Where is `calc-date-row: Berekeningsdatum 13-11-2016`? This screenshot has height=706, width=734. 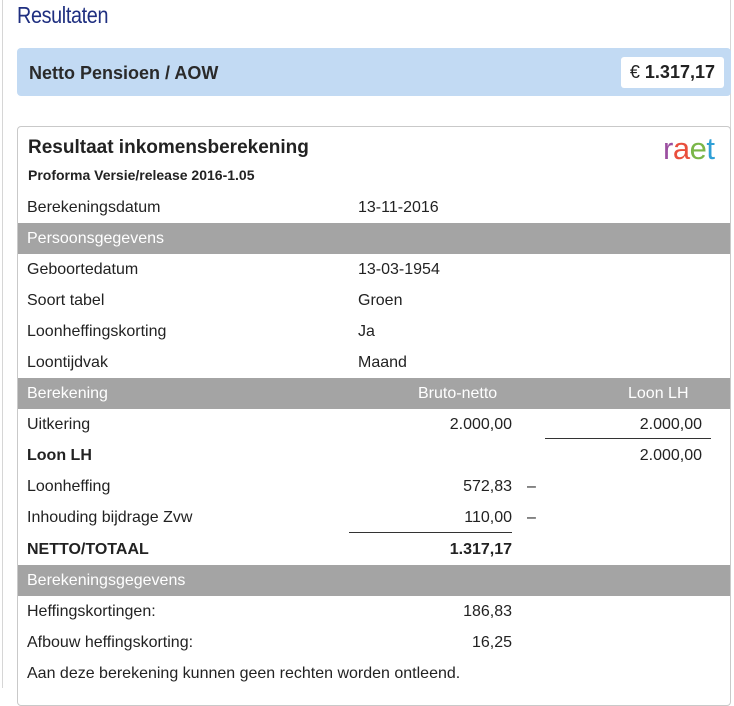
calc-date-row: Berekeningsdatum 13-11-2016 is located at coordinates (374, 207).